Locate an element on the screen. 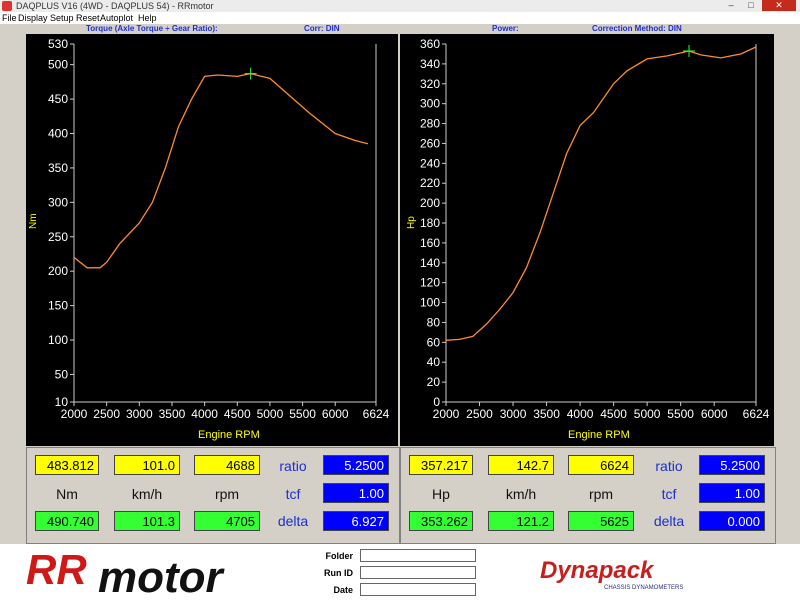 The width and height of the screenshot is (800, 600). power-y-tick-label: 80 is located at coordinates (434, 322).